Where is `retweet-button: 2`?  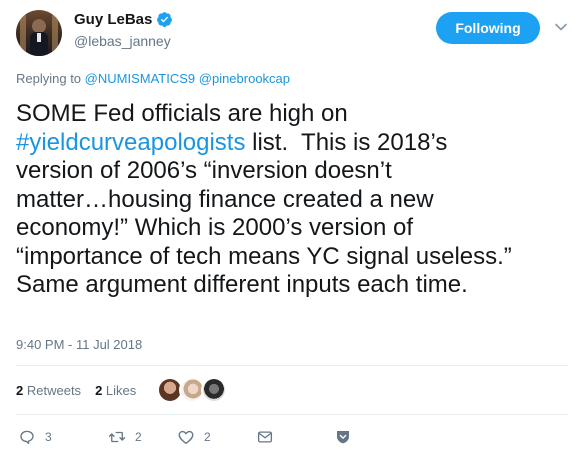 retweet-button: 2 is located at coordinates (125, 437).